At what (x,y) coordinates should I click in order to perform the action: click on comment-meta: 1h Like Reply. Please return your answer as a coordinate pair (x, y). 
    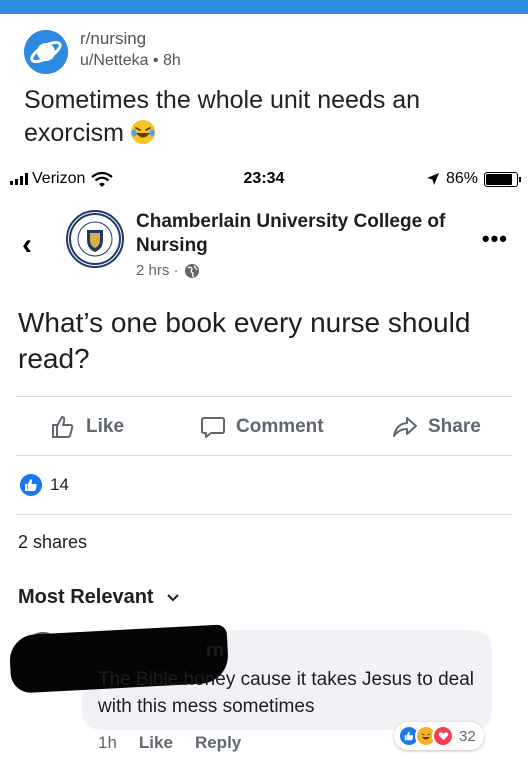
    Looking at the image, I should click on (169, 743).